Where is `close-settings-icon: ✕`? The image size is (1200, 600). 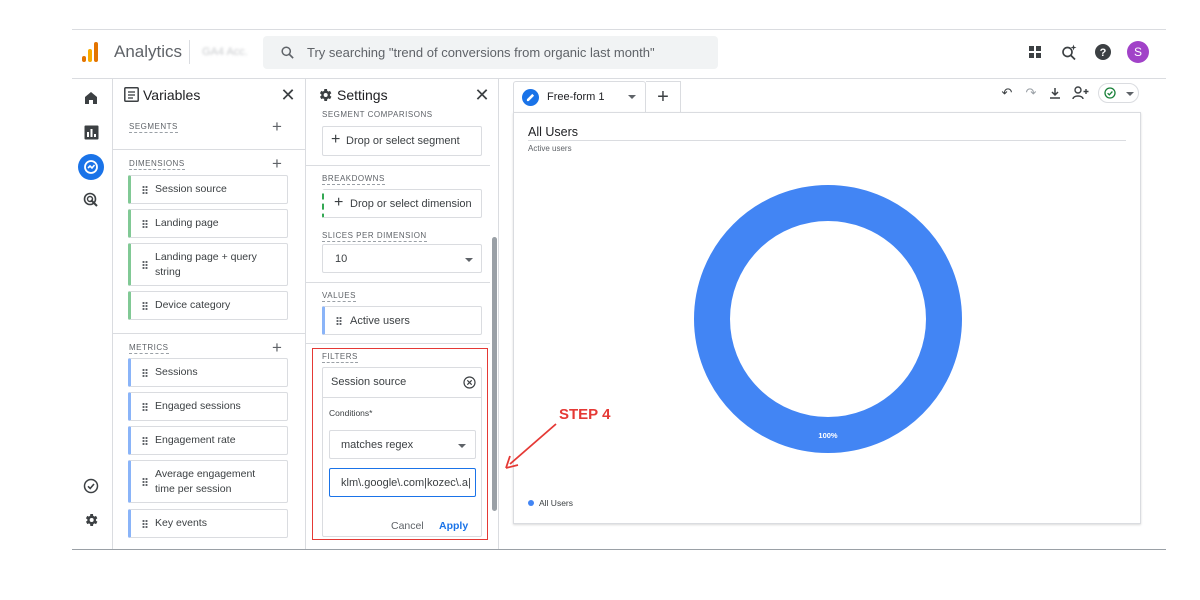 close-settings-icon: ✕ is located at coordinates (482, 95).